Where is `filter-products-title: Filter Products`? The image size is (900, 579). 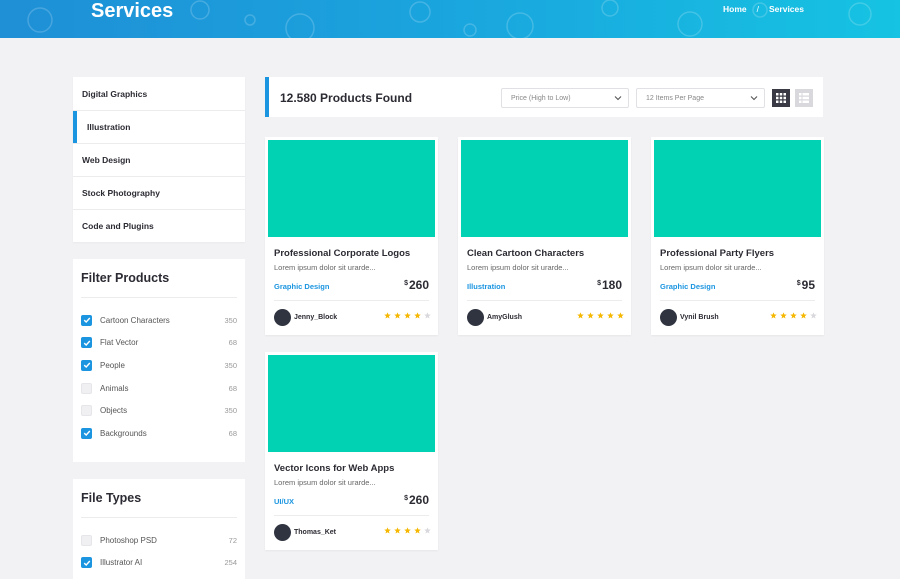
filter-products-title: Filter Products is located at coordinates (159, 278).